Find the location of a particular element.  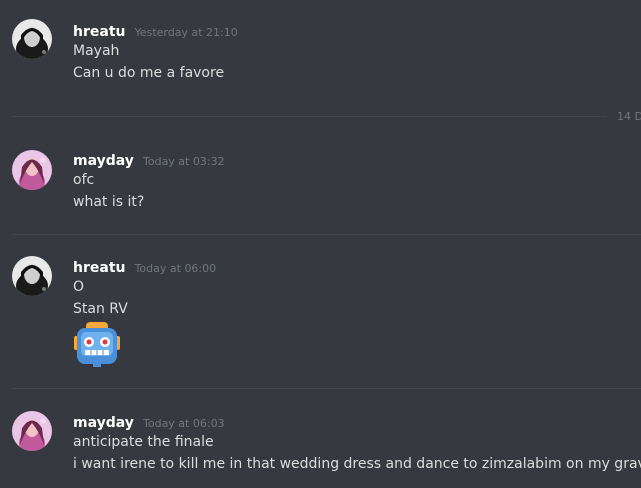

robot-emoji-icon is located at coordinates (97, 345).